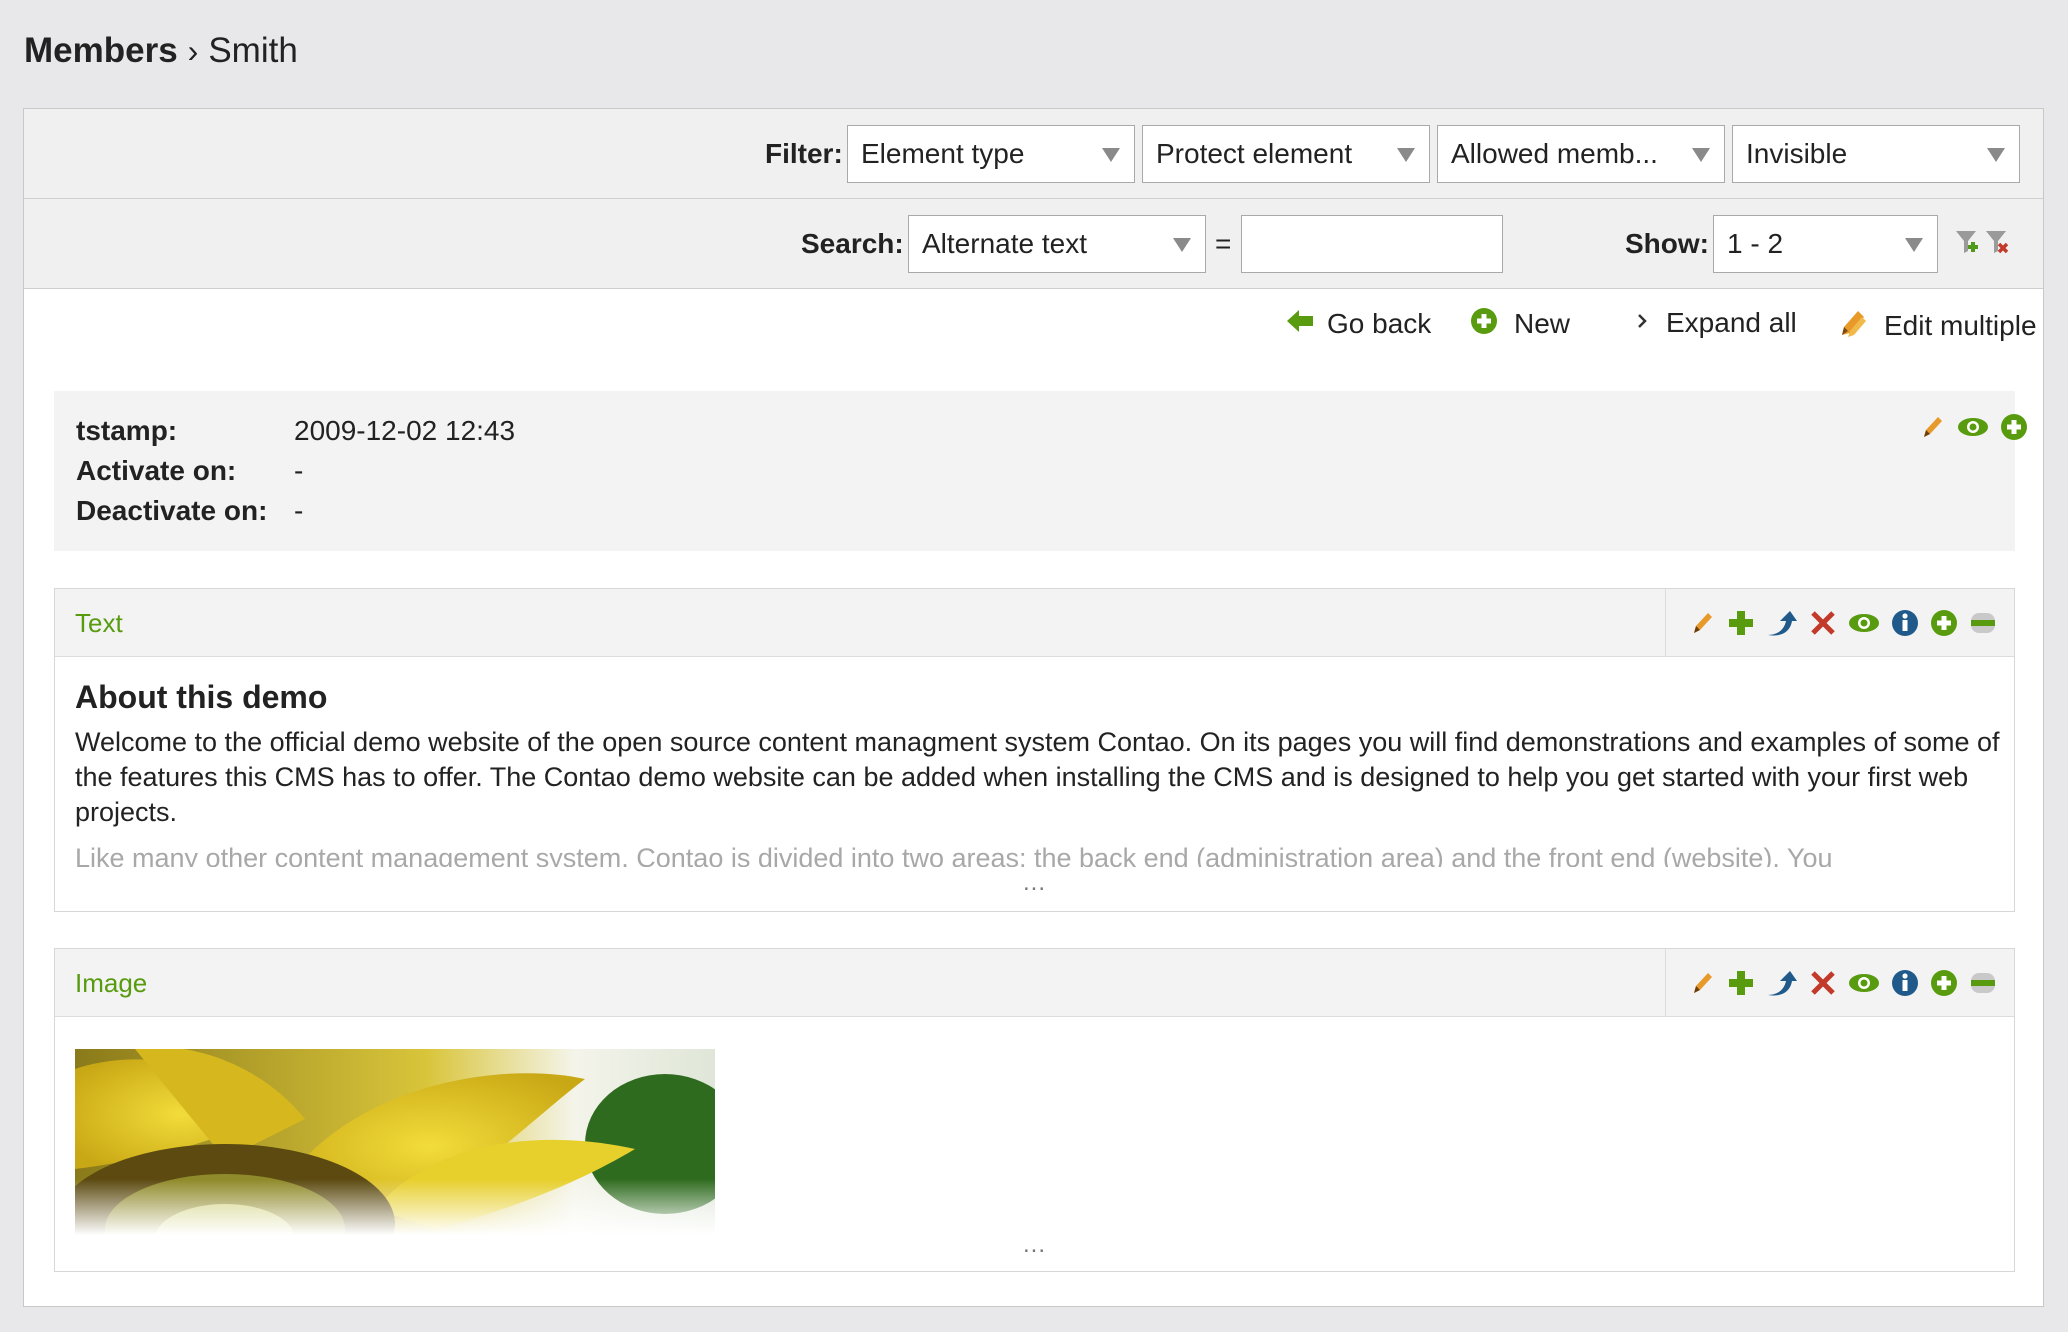 This screenshot has width=2068, height=1332. I want to click on element-heading: About this demo, so click(201, 697).